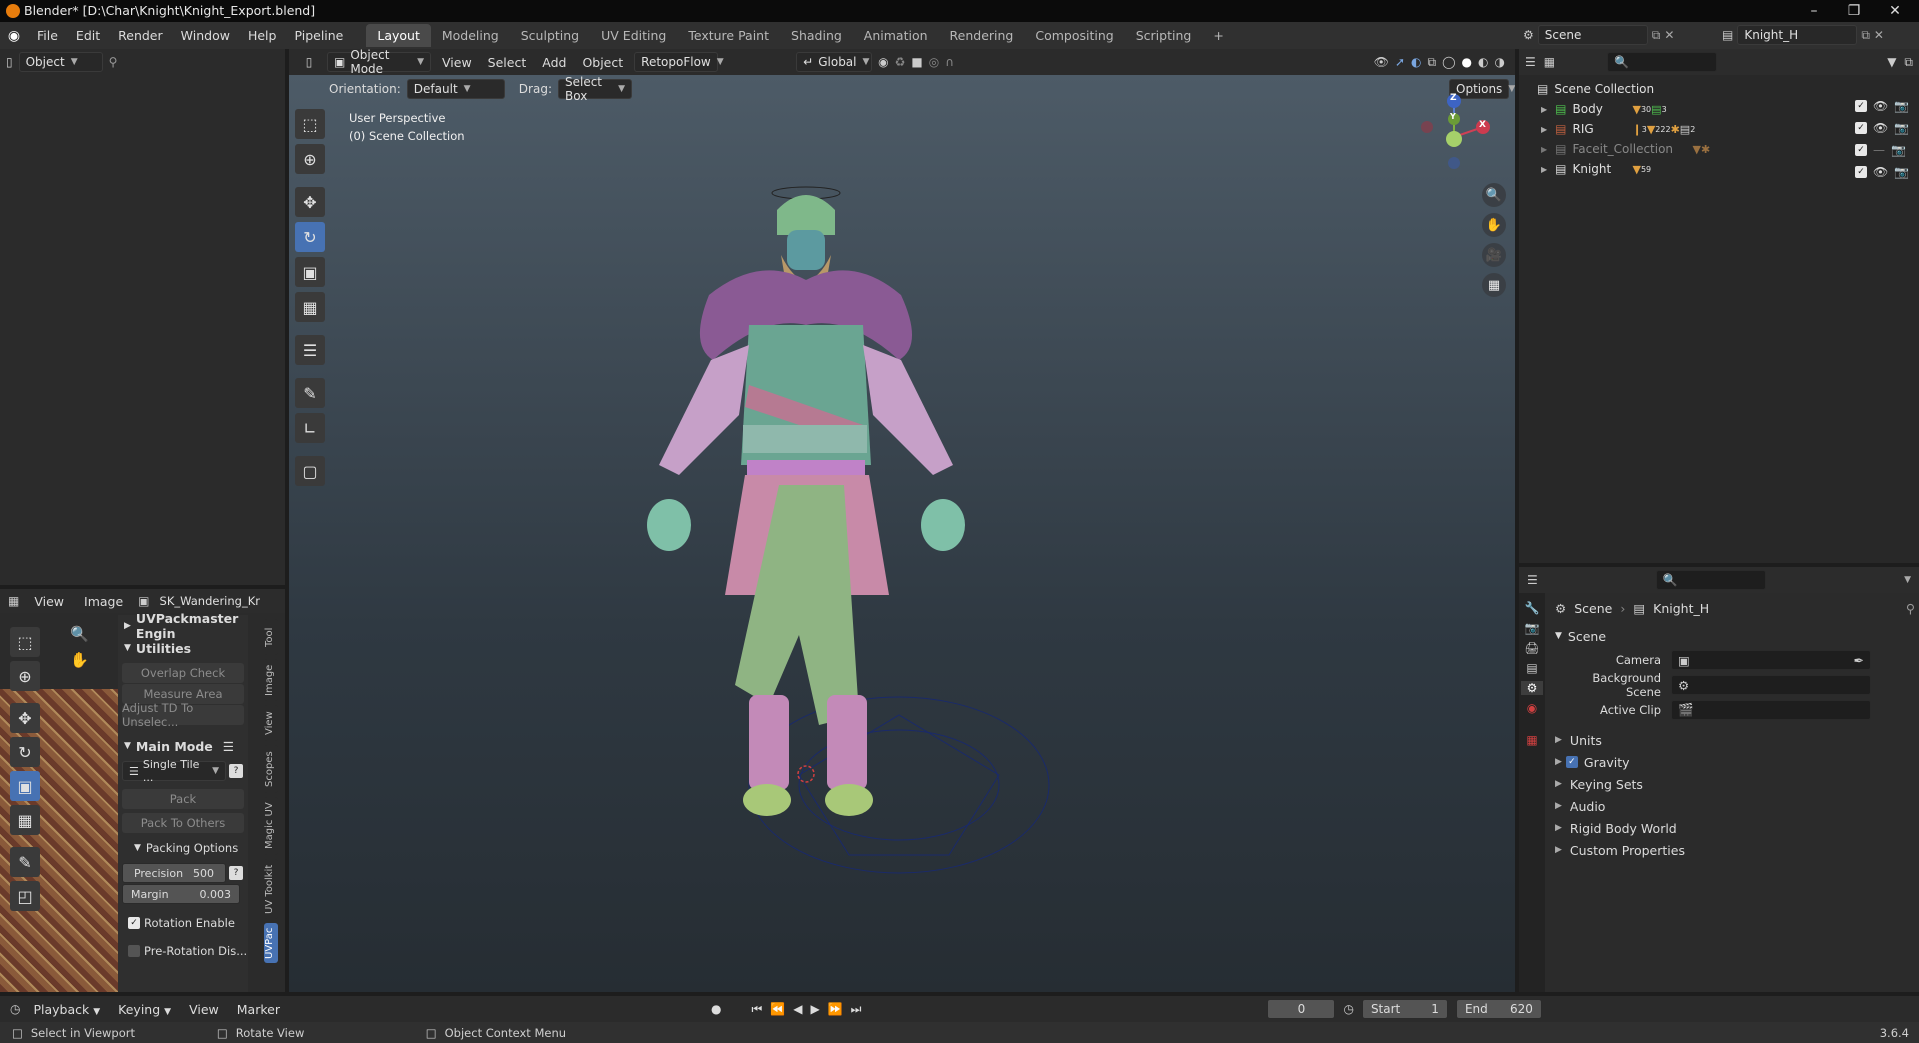 This screenshot has height=1043, width=1919. I want to click on pivot-point-icon: ◉, so click(883, 62).